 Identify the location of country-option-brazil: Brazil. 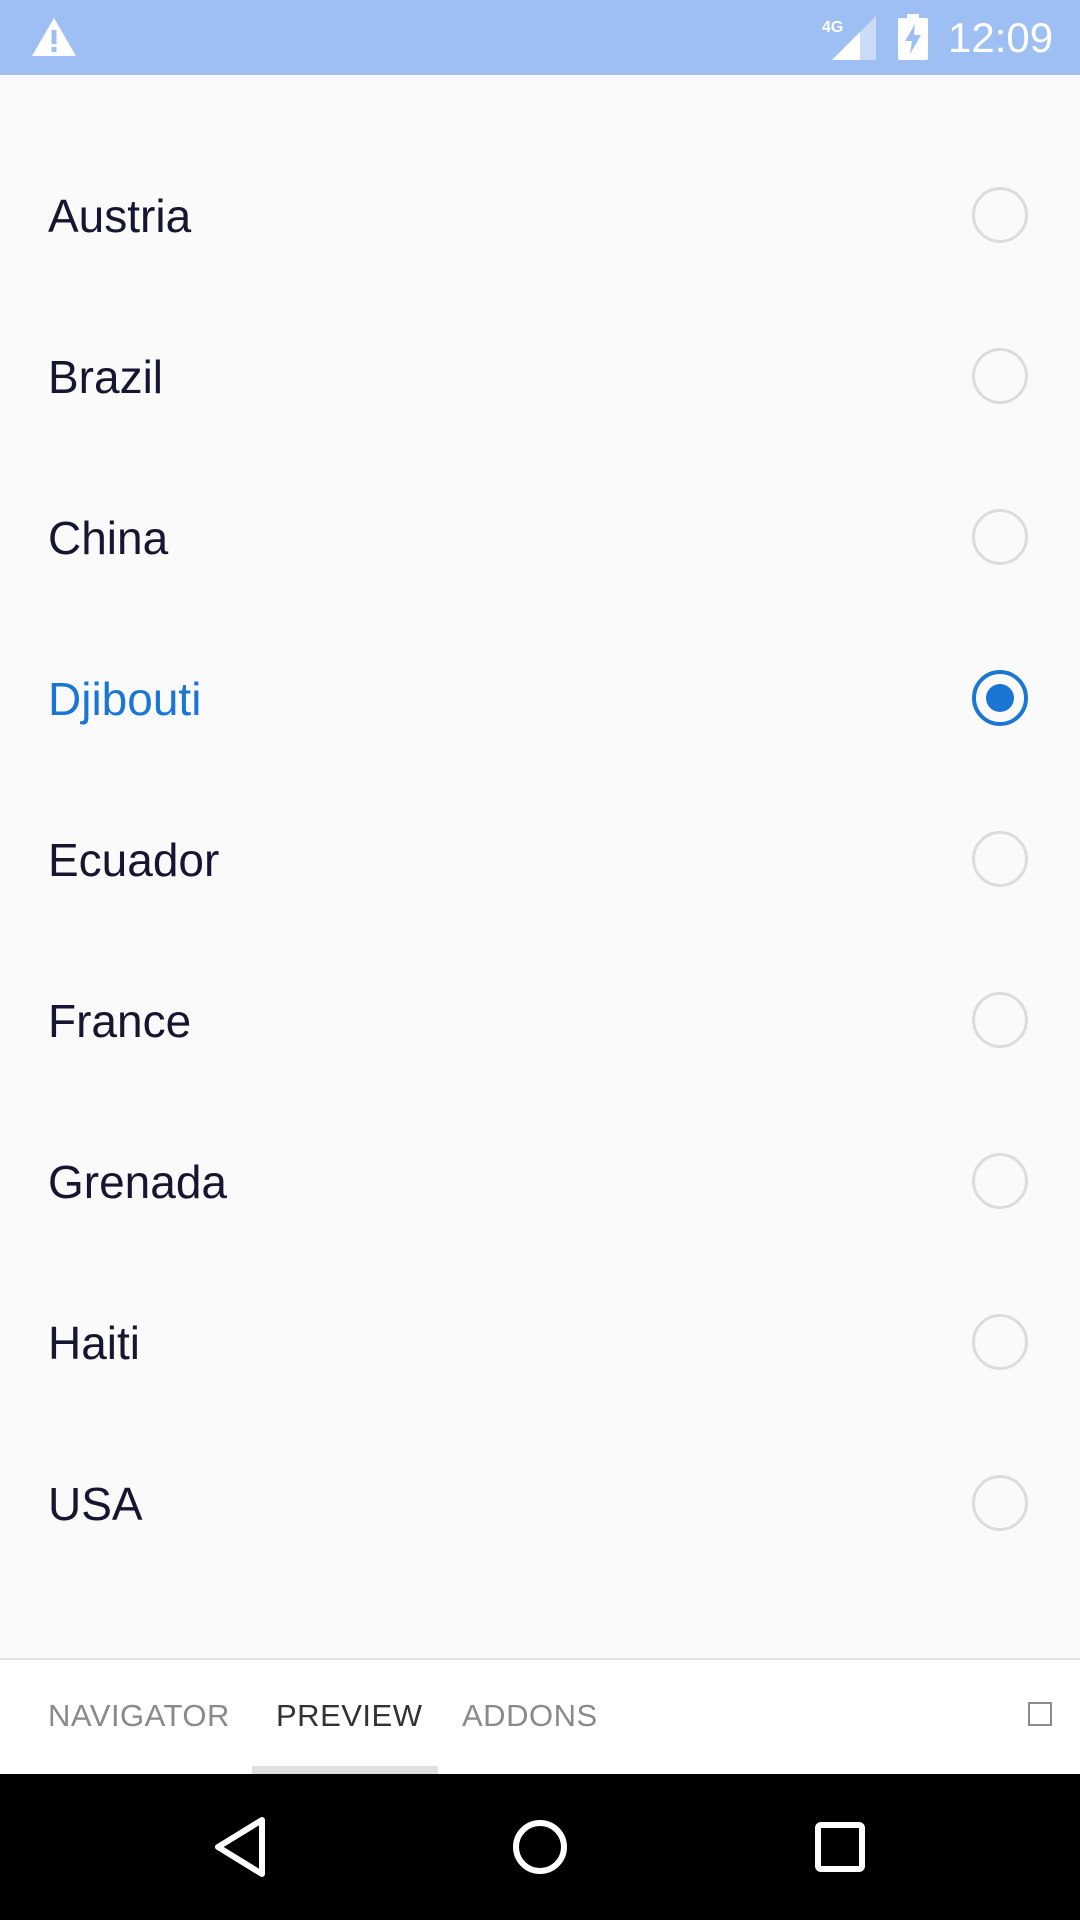
(540, 377).